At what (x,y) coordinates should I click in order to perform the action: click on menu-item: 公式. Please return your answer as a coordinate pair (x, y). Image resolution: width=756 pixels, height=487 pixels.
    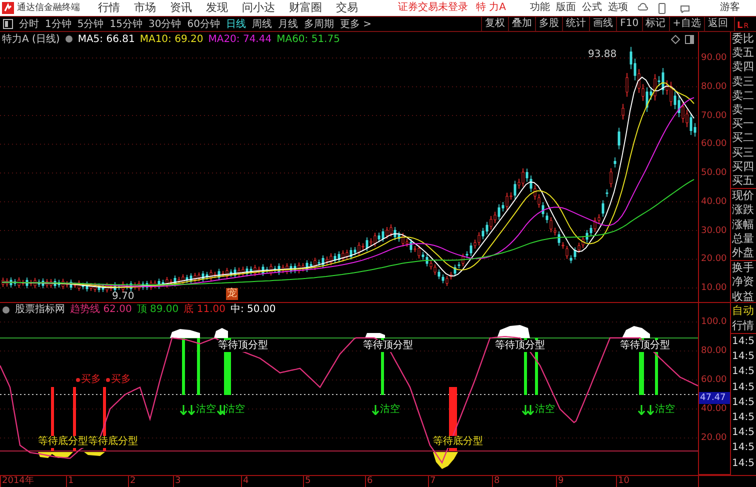
    Looking at the image, I should click on (592, 8).